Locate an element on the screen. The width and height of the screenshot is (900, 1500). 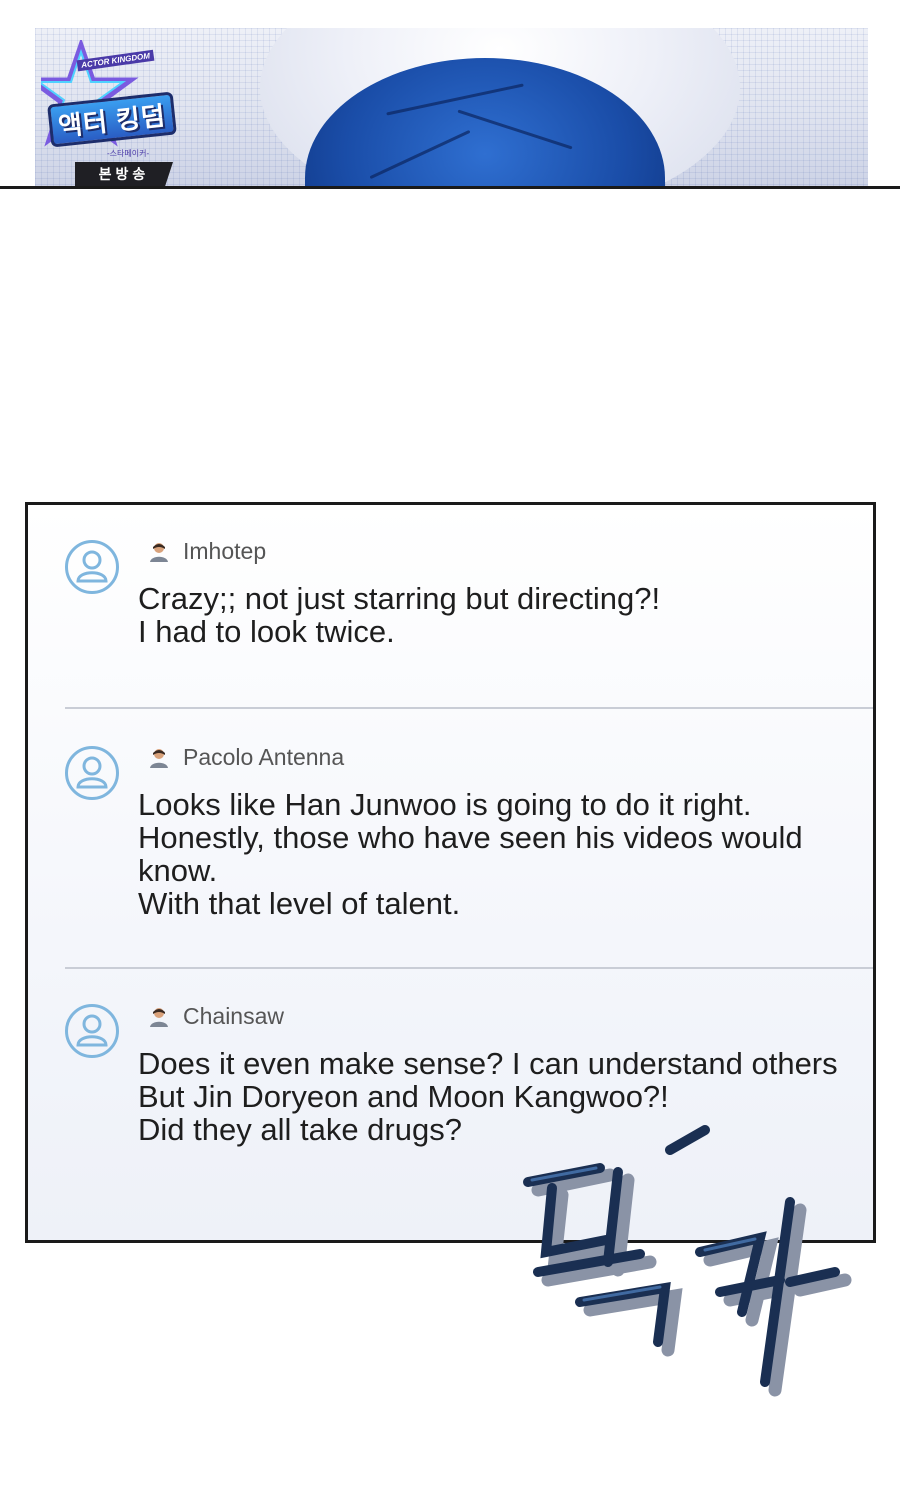
comment-author: Chainsaw is located at coordinates (216, 1016).